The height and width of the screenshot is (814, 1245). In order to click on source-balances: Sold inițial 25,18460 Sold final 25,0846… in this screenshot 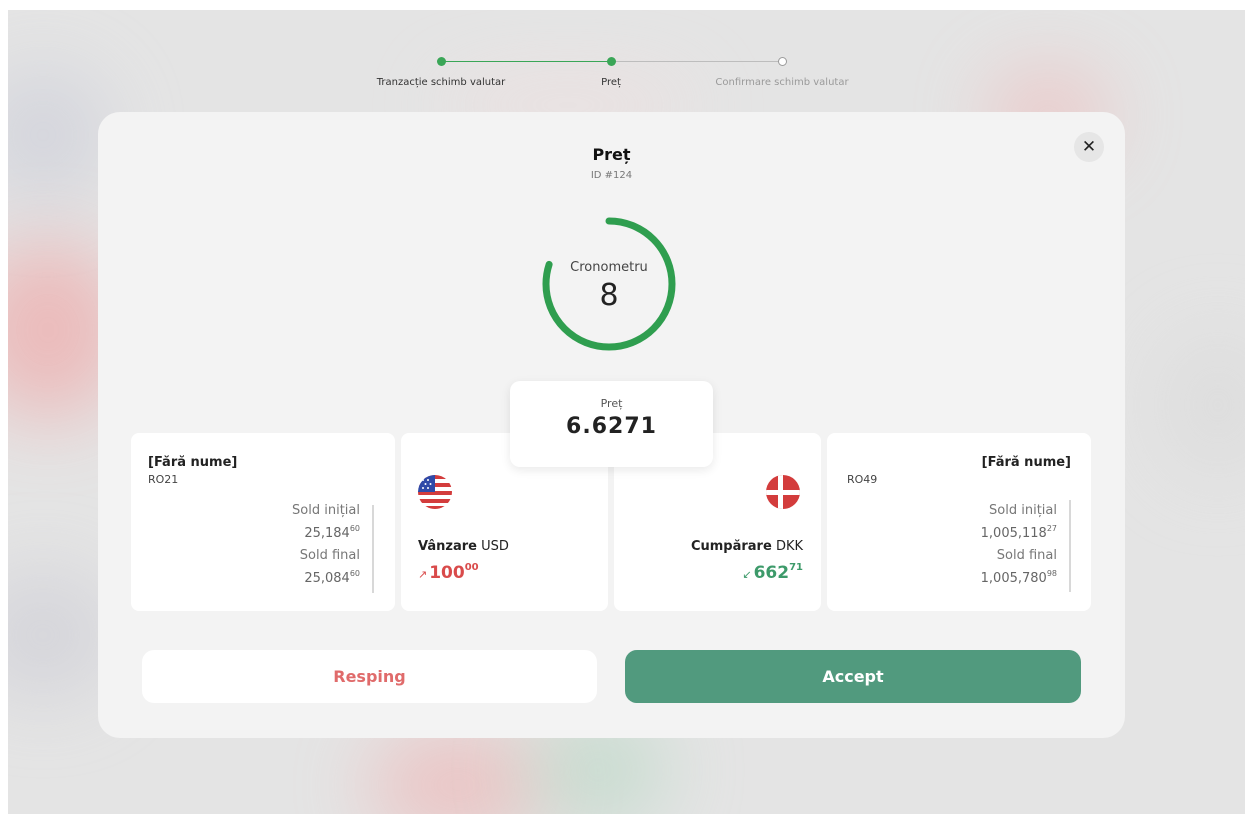, I will do `click(326, 547)`.